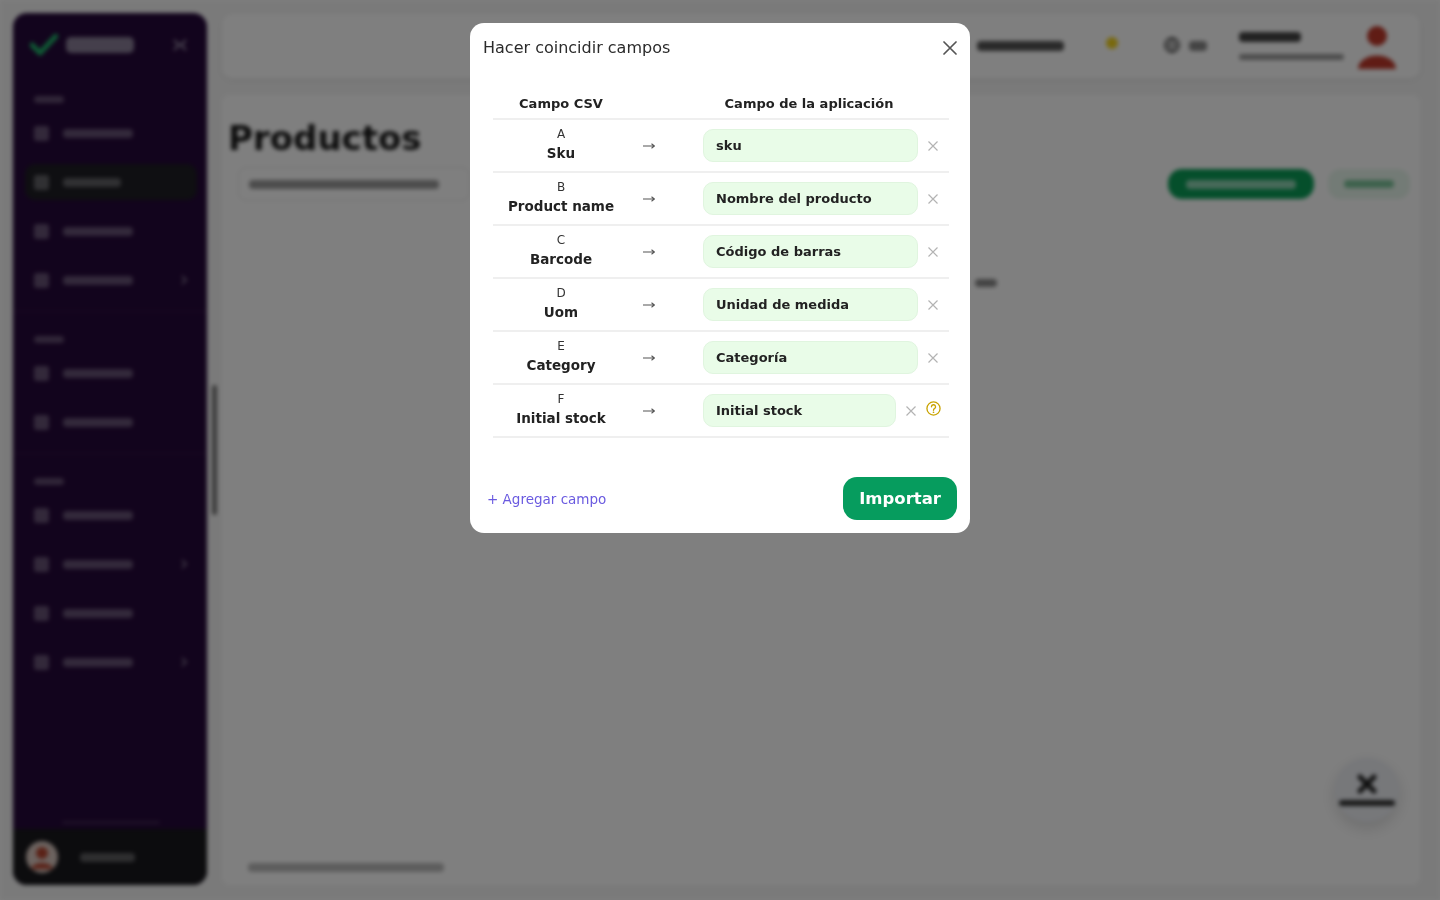  Describe the element at coordinates (180, 45) in the screenshot. I see `collapse-icon` at that location.